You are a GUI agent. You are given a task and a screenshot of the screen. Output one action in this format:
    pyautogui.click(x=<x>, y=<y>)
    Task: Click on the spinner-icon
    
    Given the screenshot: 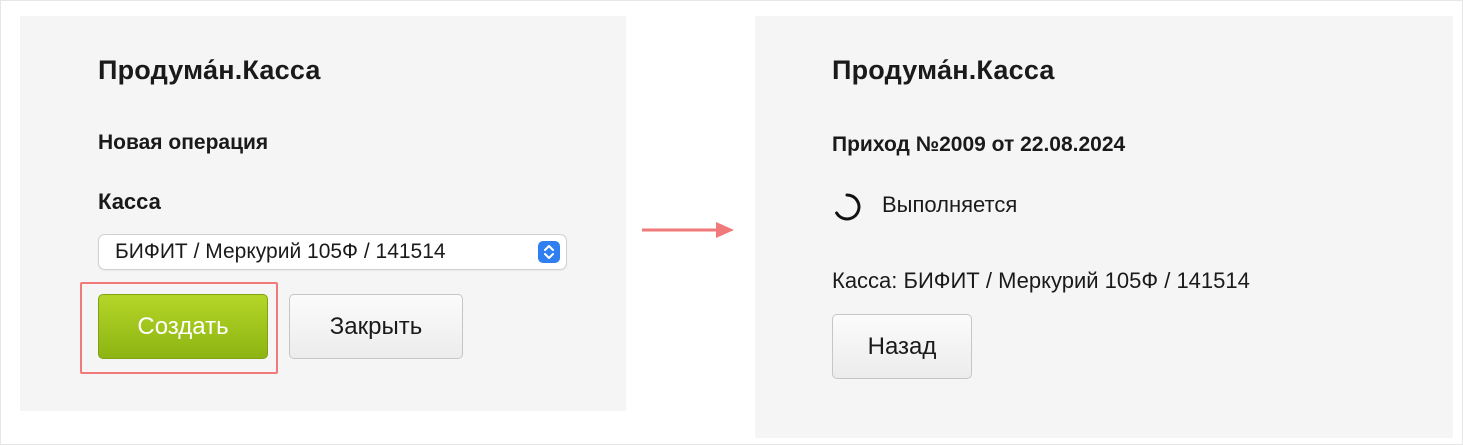 What is the action you would take?
    pyautogui.click(x=848, y=207)
    